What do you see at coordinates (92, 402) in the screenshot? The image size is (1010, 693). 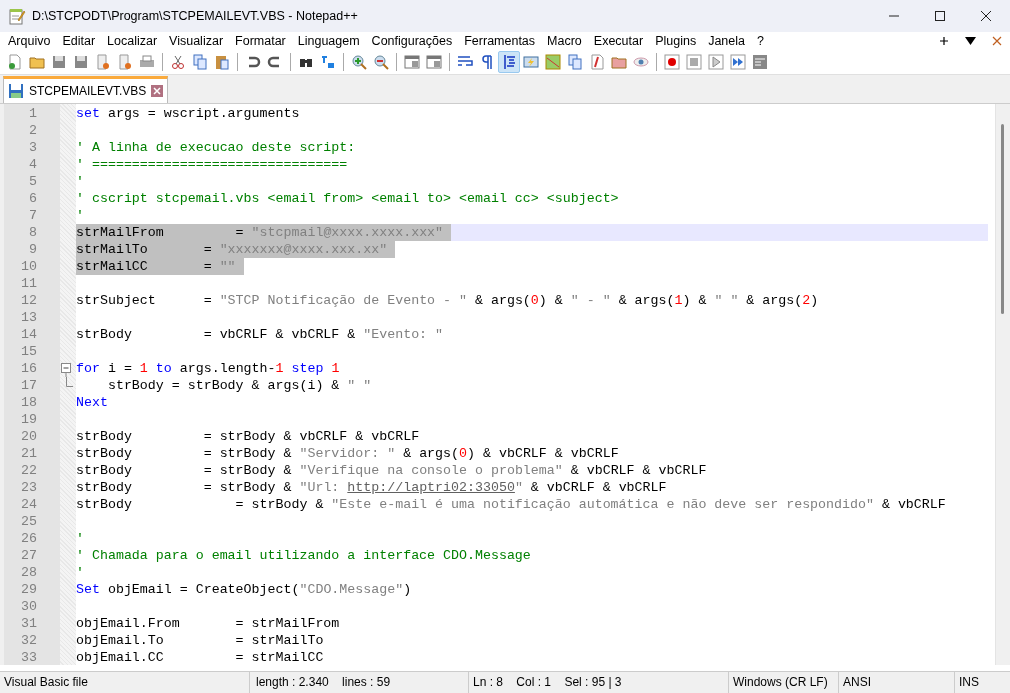 I see `code-line: Next` at bounding box center [92, 402].